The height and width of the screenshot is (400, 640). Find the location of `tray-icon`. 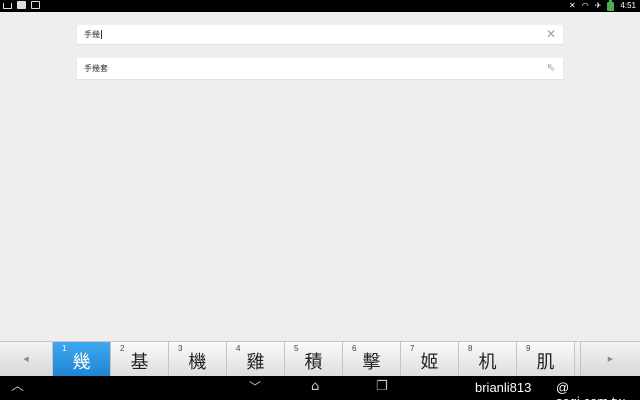

tray-icon is located at coordinates (7, 6).